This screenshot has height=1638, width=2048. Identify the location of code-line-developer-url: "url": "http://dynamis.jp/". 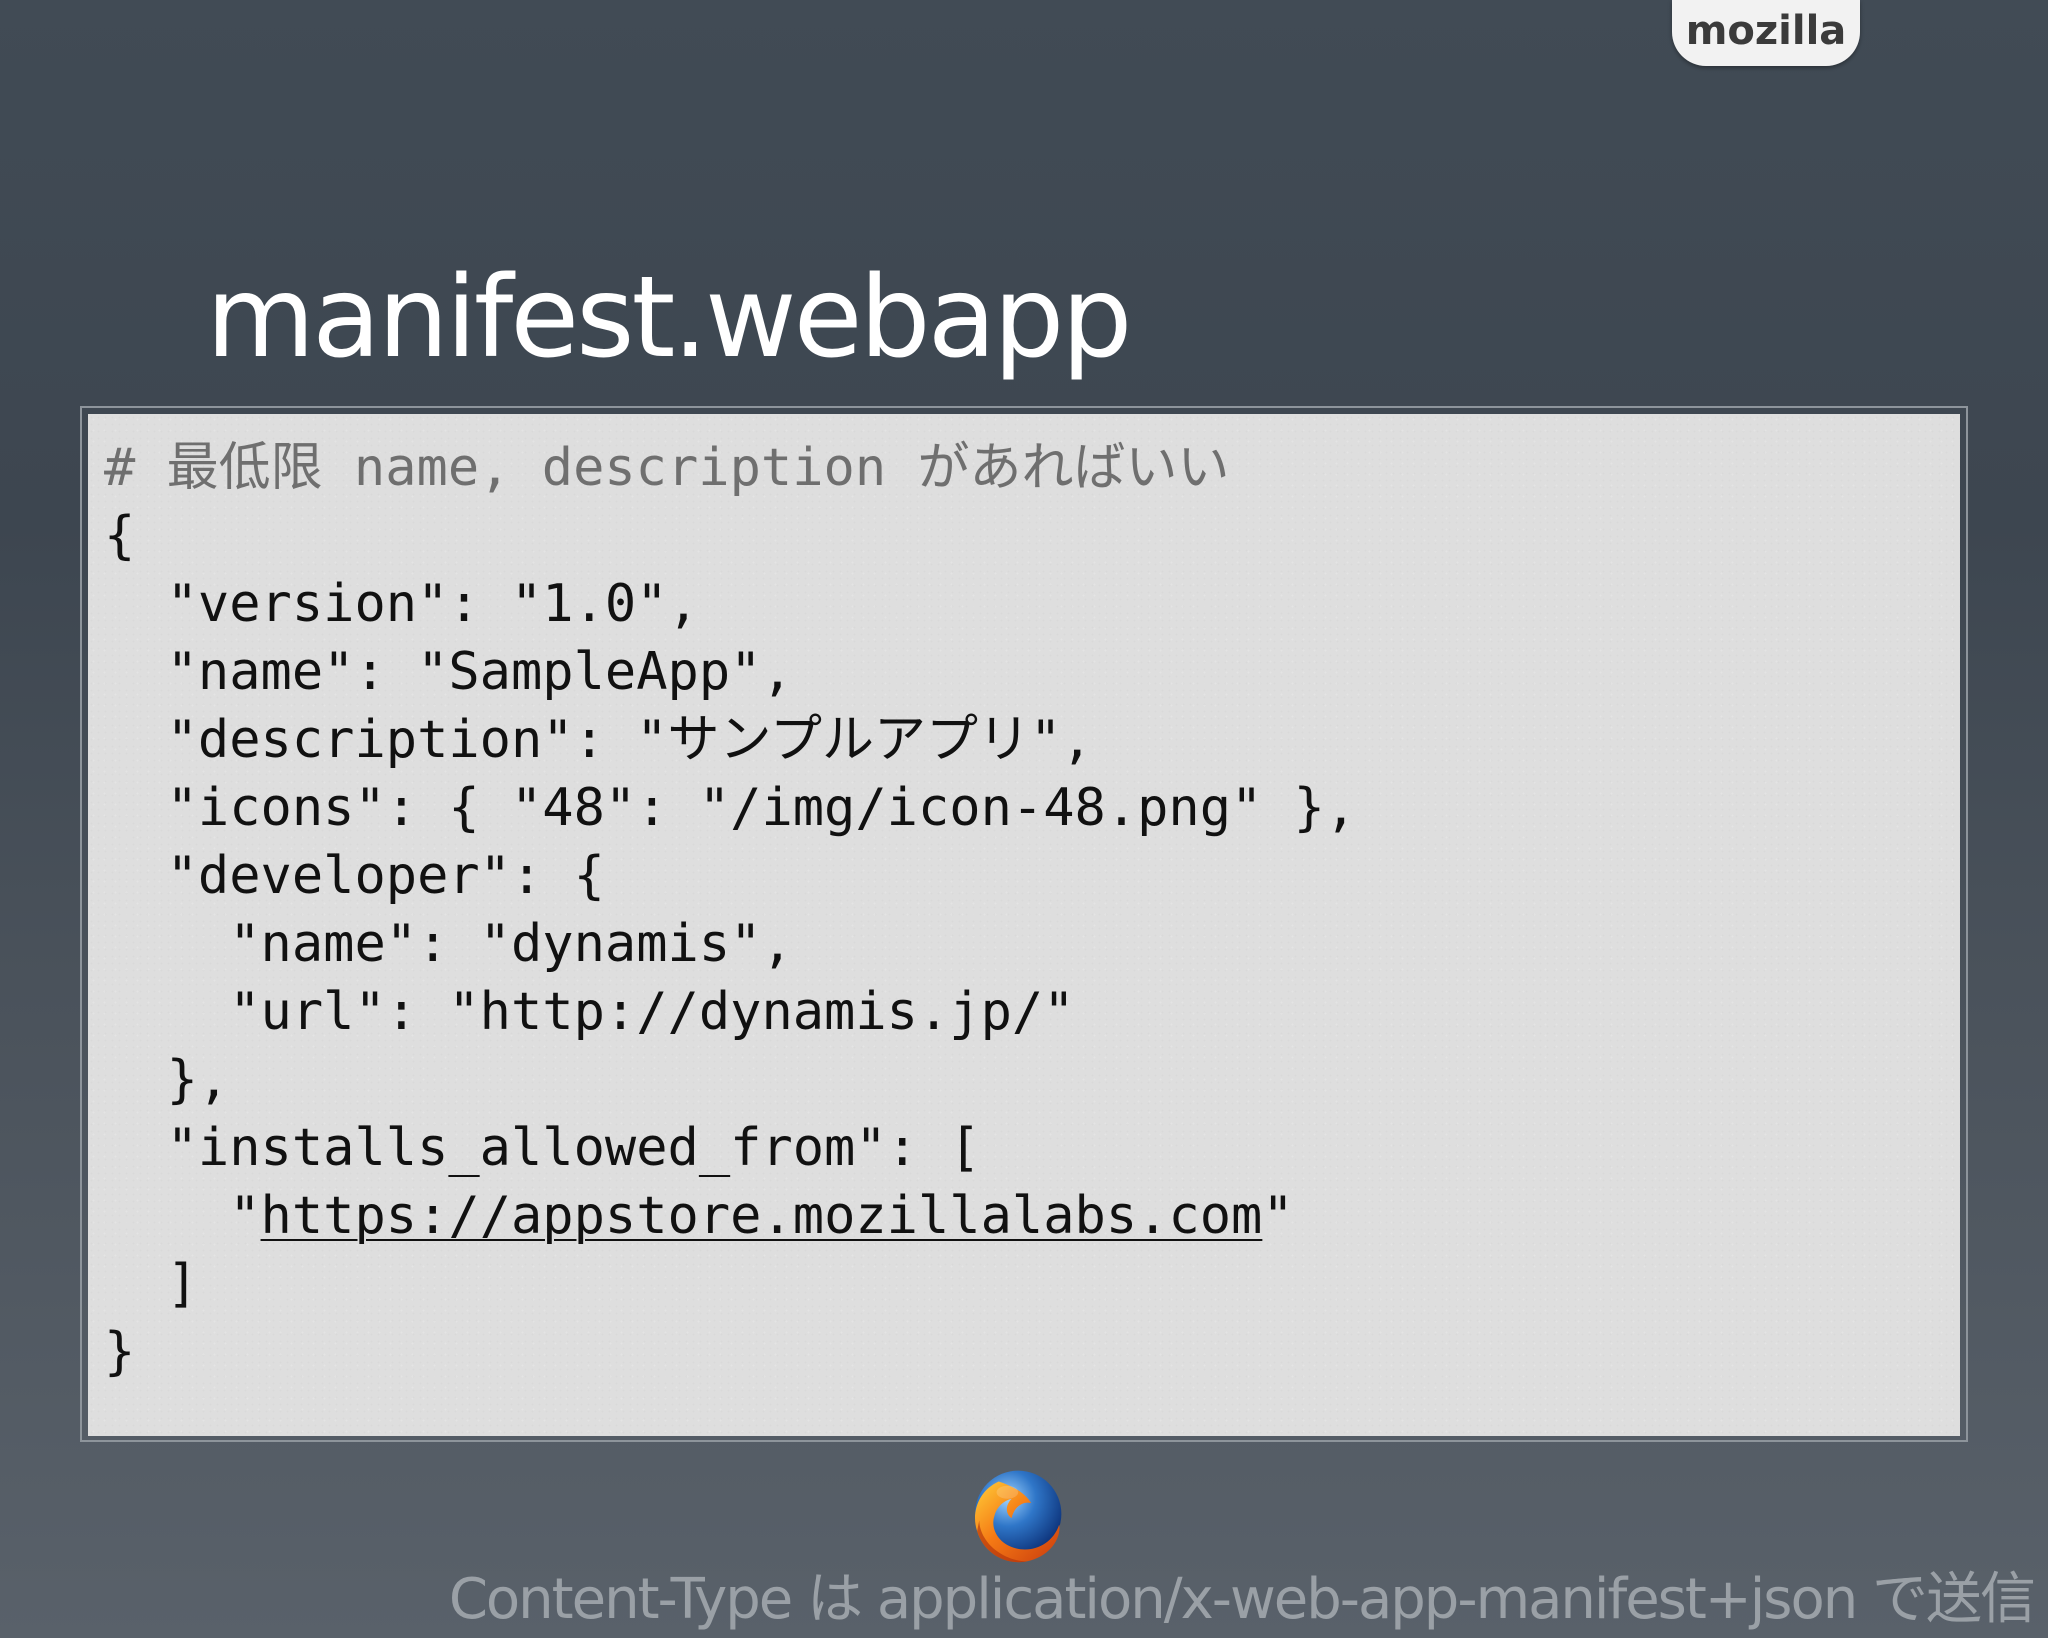
(589, 1012).